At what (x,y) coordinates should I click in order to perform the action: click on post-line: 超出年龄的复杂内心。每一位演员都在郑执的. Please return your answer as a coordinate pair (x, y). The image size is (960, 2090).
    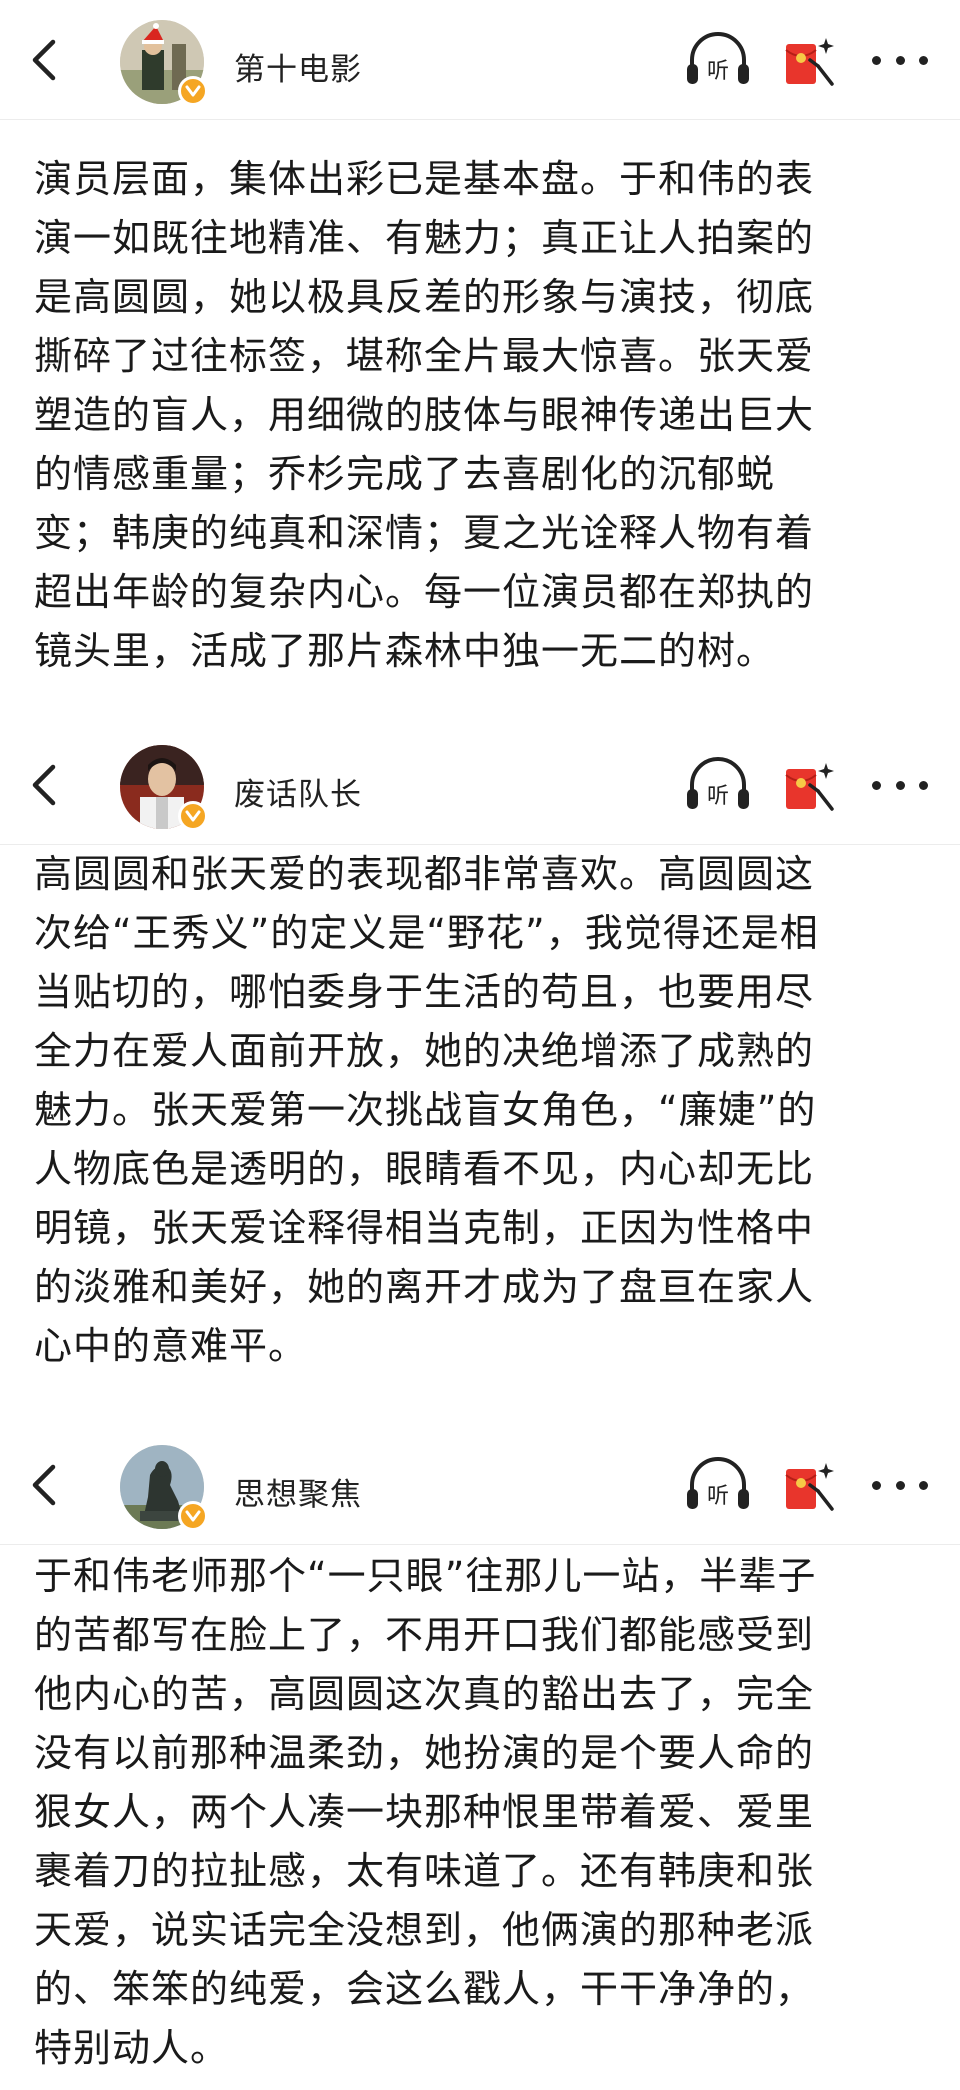
    Looking at the image, I should click on (424, 592).